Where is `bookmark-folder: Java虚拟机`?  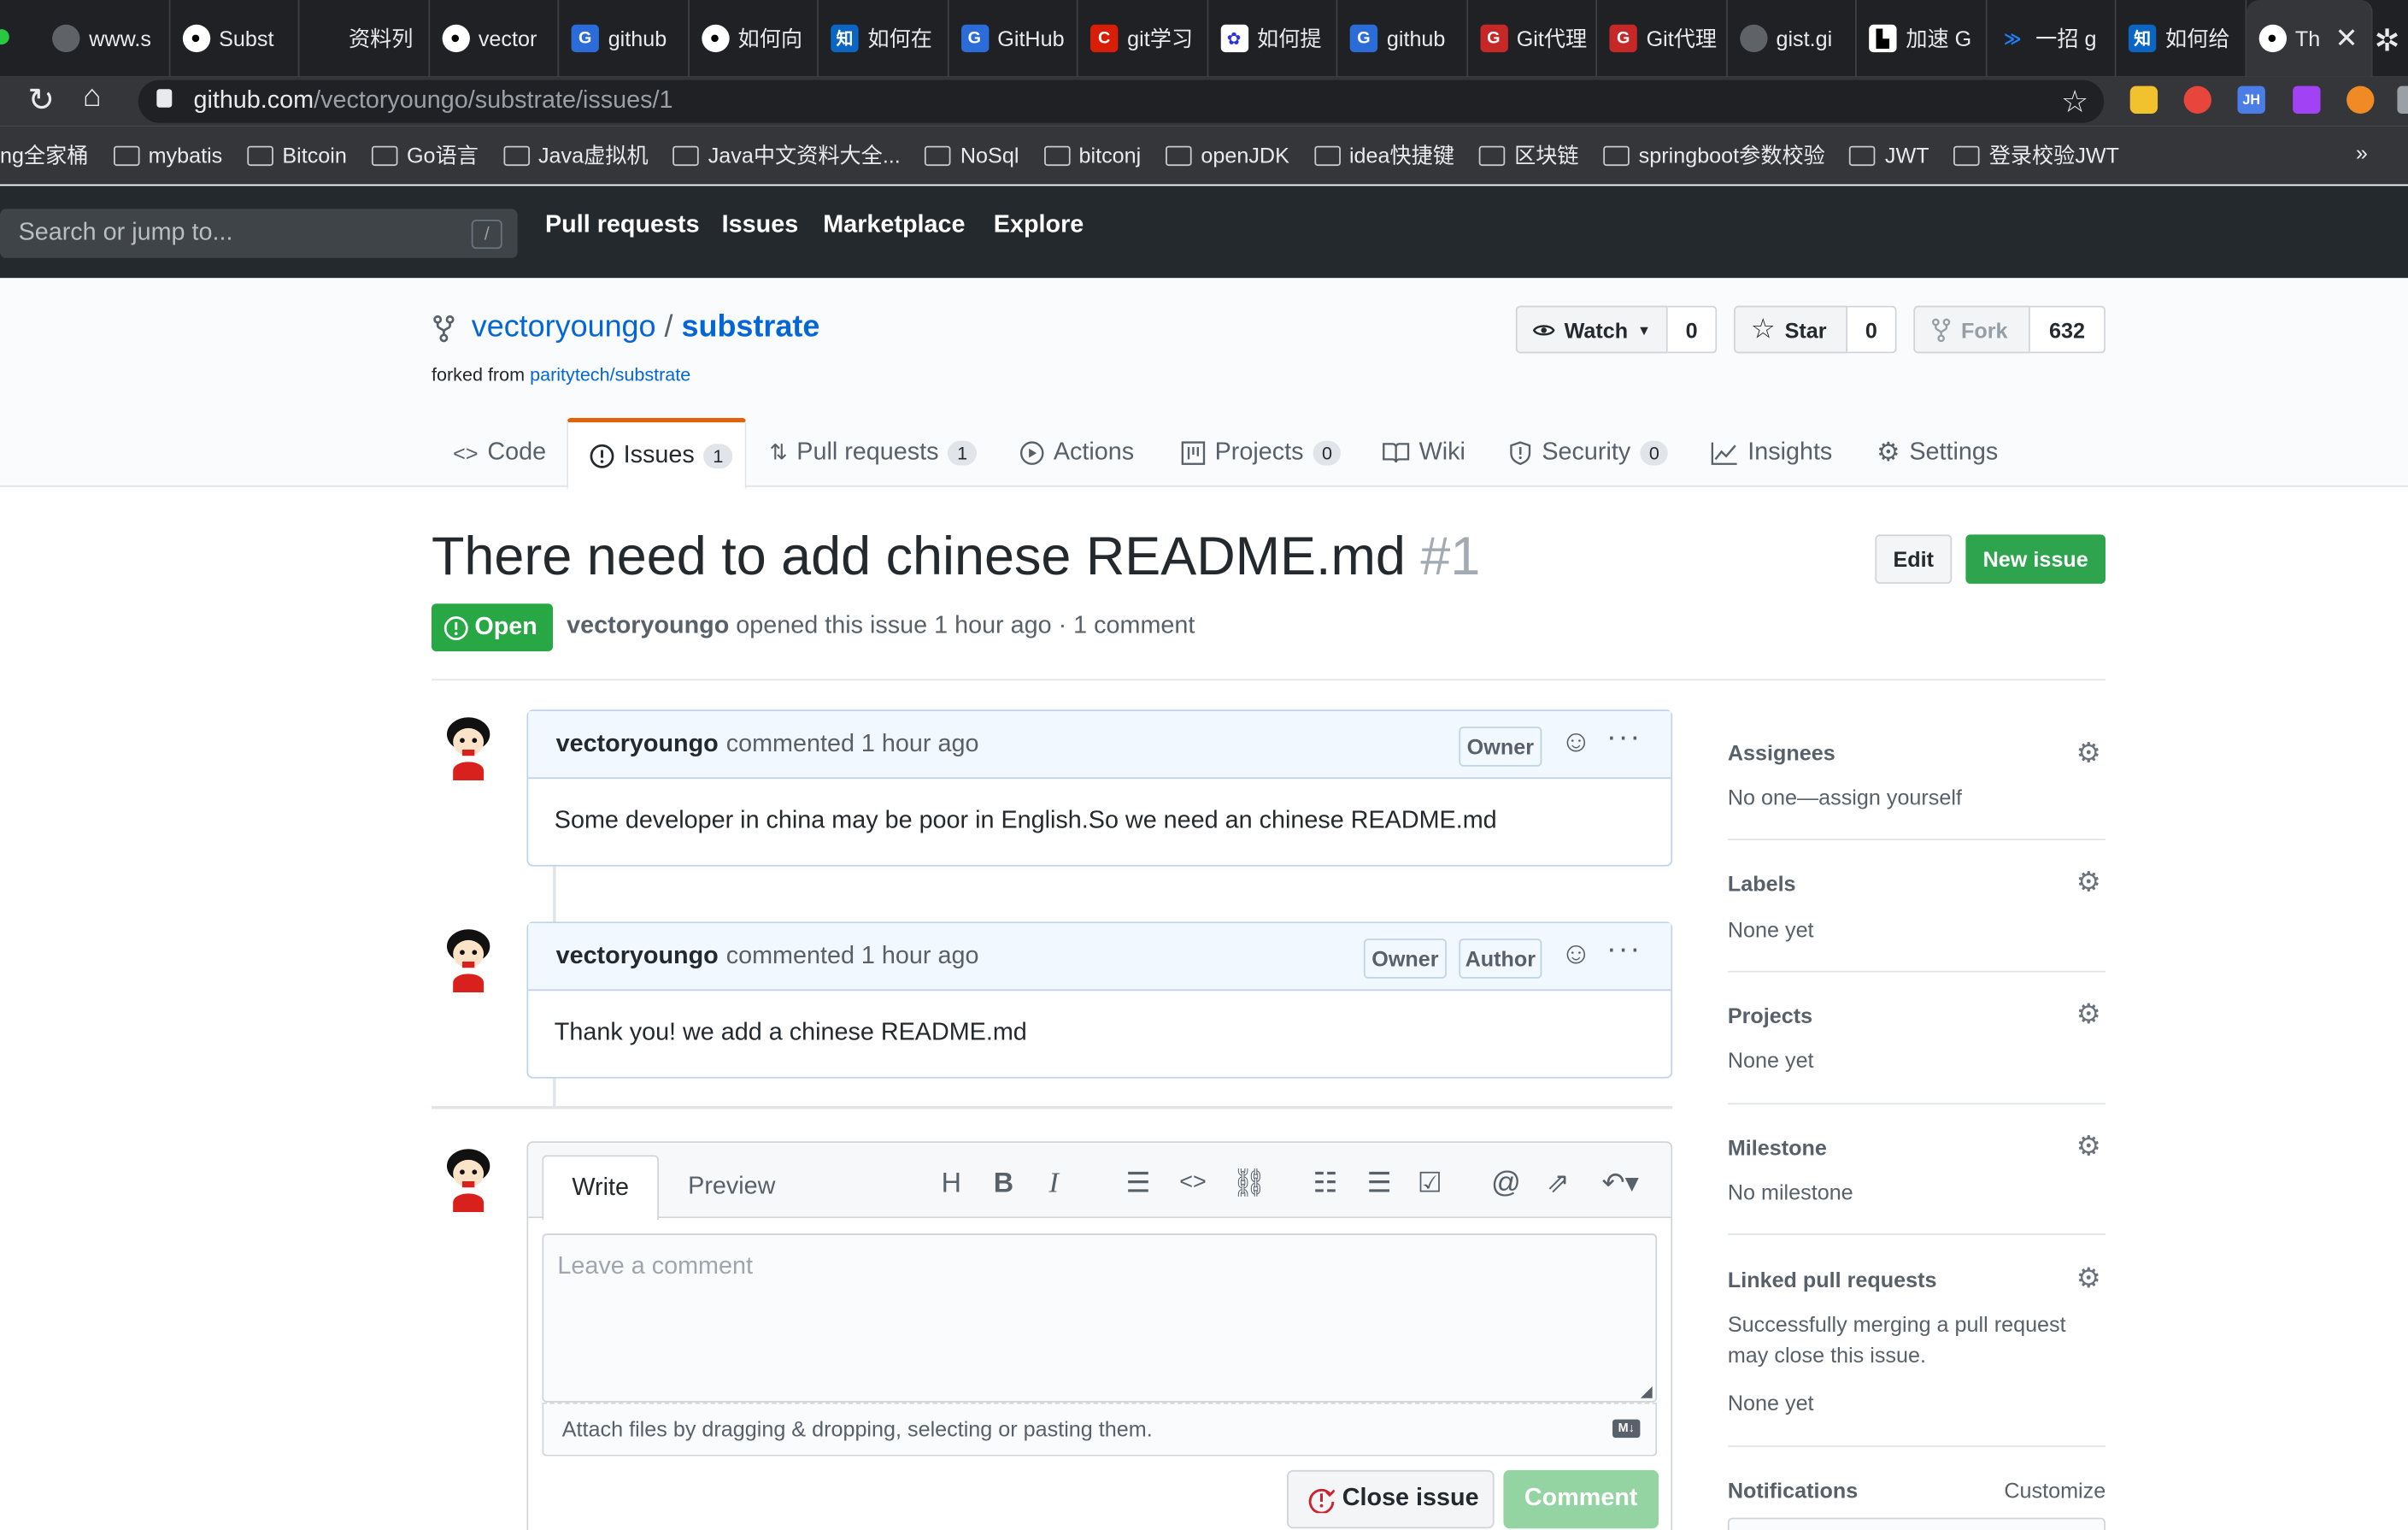 bookmark-folder: Java虚拟机 is located at coordinates (575, 155).